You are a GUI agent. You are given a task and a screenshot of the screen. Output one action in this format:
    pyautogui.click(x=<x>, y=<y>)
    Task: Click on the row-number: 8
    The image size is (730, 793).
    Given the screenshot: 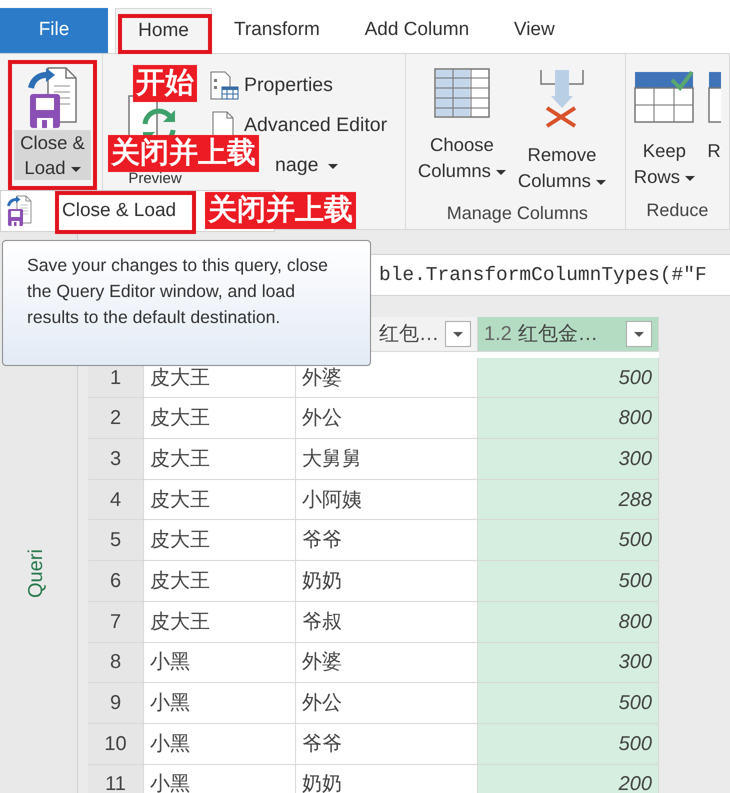 What is the action you would take?
    pyautogui.click(x=116, y=663)
    